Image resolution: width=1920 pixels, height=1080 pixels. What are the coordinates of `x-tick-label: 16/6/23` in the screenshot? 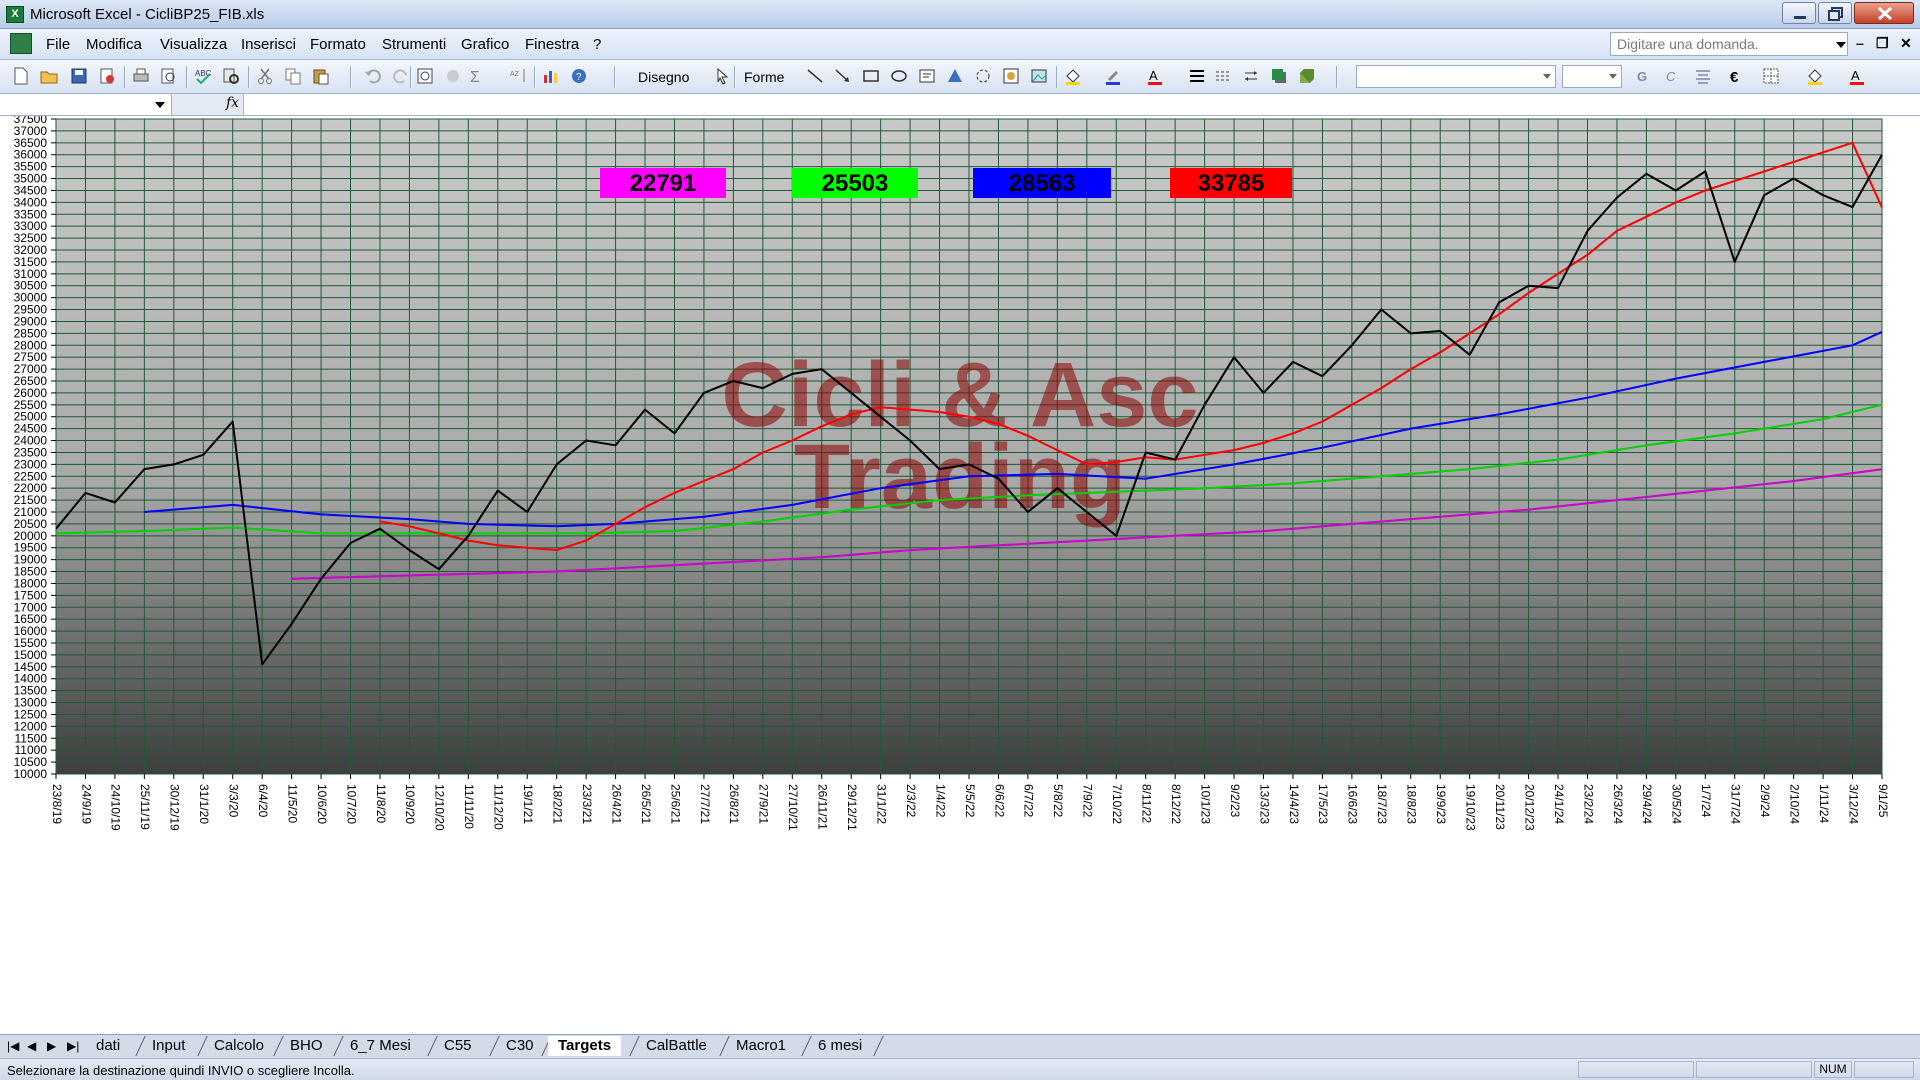 It's located at (1353, 804).